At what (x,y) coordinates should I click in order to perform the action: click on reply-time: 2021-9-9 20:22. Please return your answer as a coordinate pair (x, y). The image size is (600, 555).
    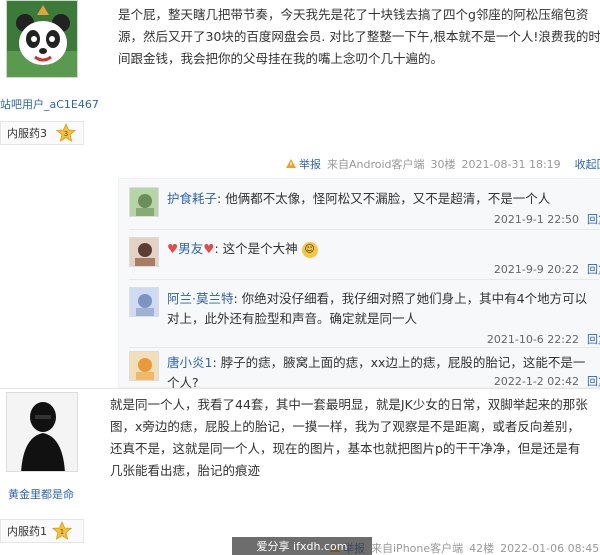
    Looking at the image, I should click on (536, 269).